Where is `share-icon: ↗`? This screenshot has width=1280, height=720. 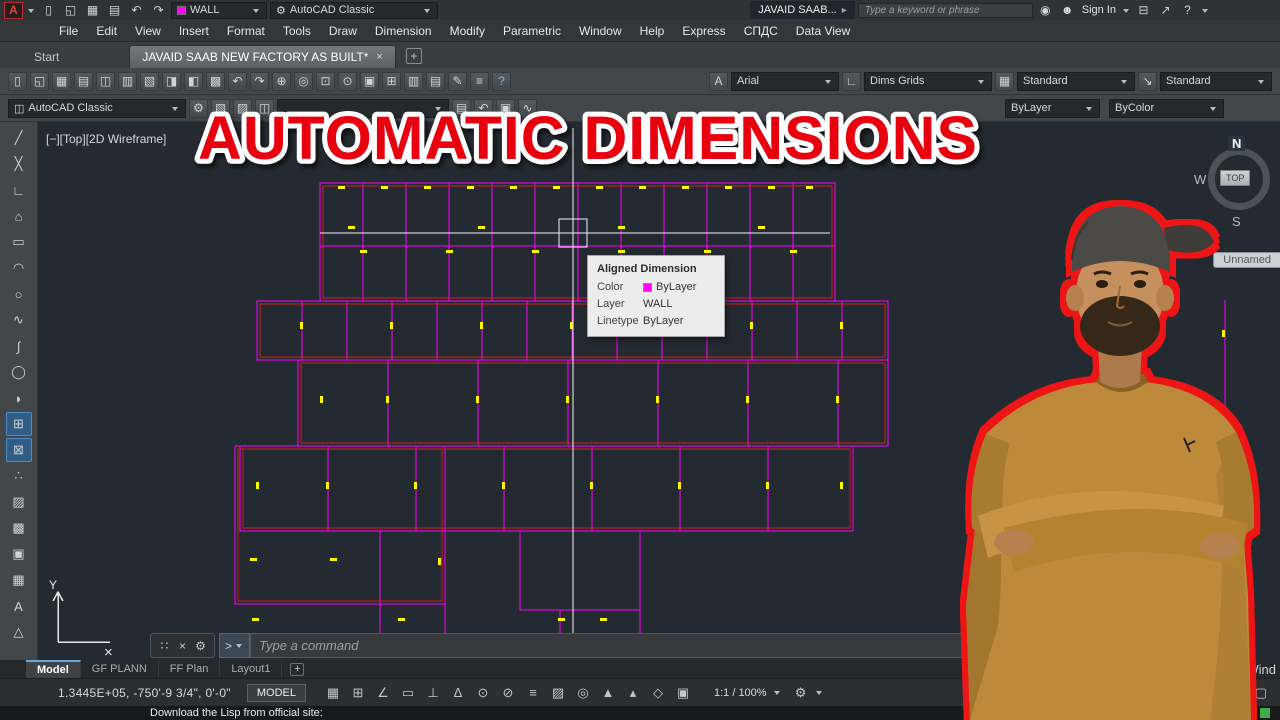
share-icon: ↗ is located at coordinates (1165, 10).